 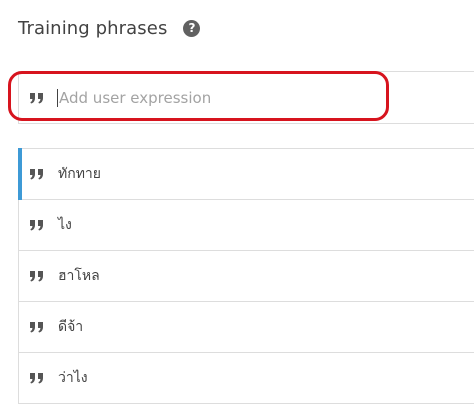 I want to click on phrase-row: ฮาโหล, so click(x=246, y=276).